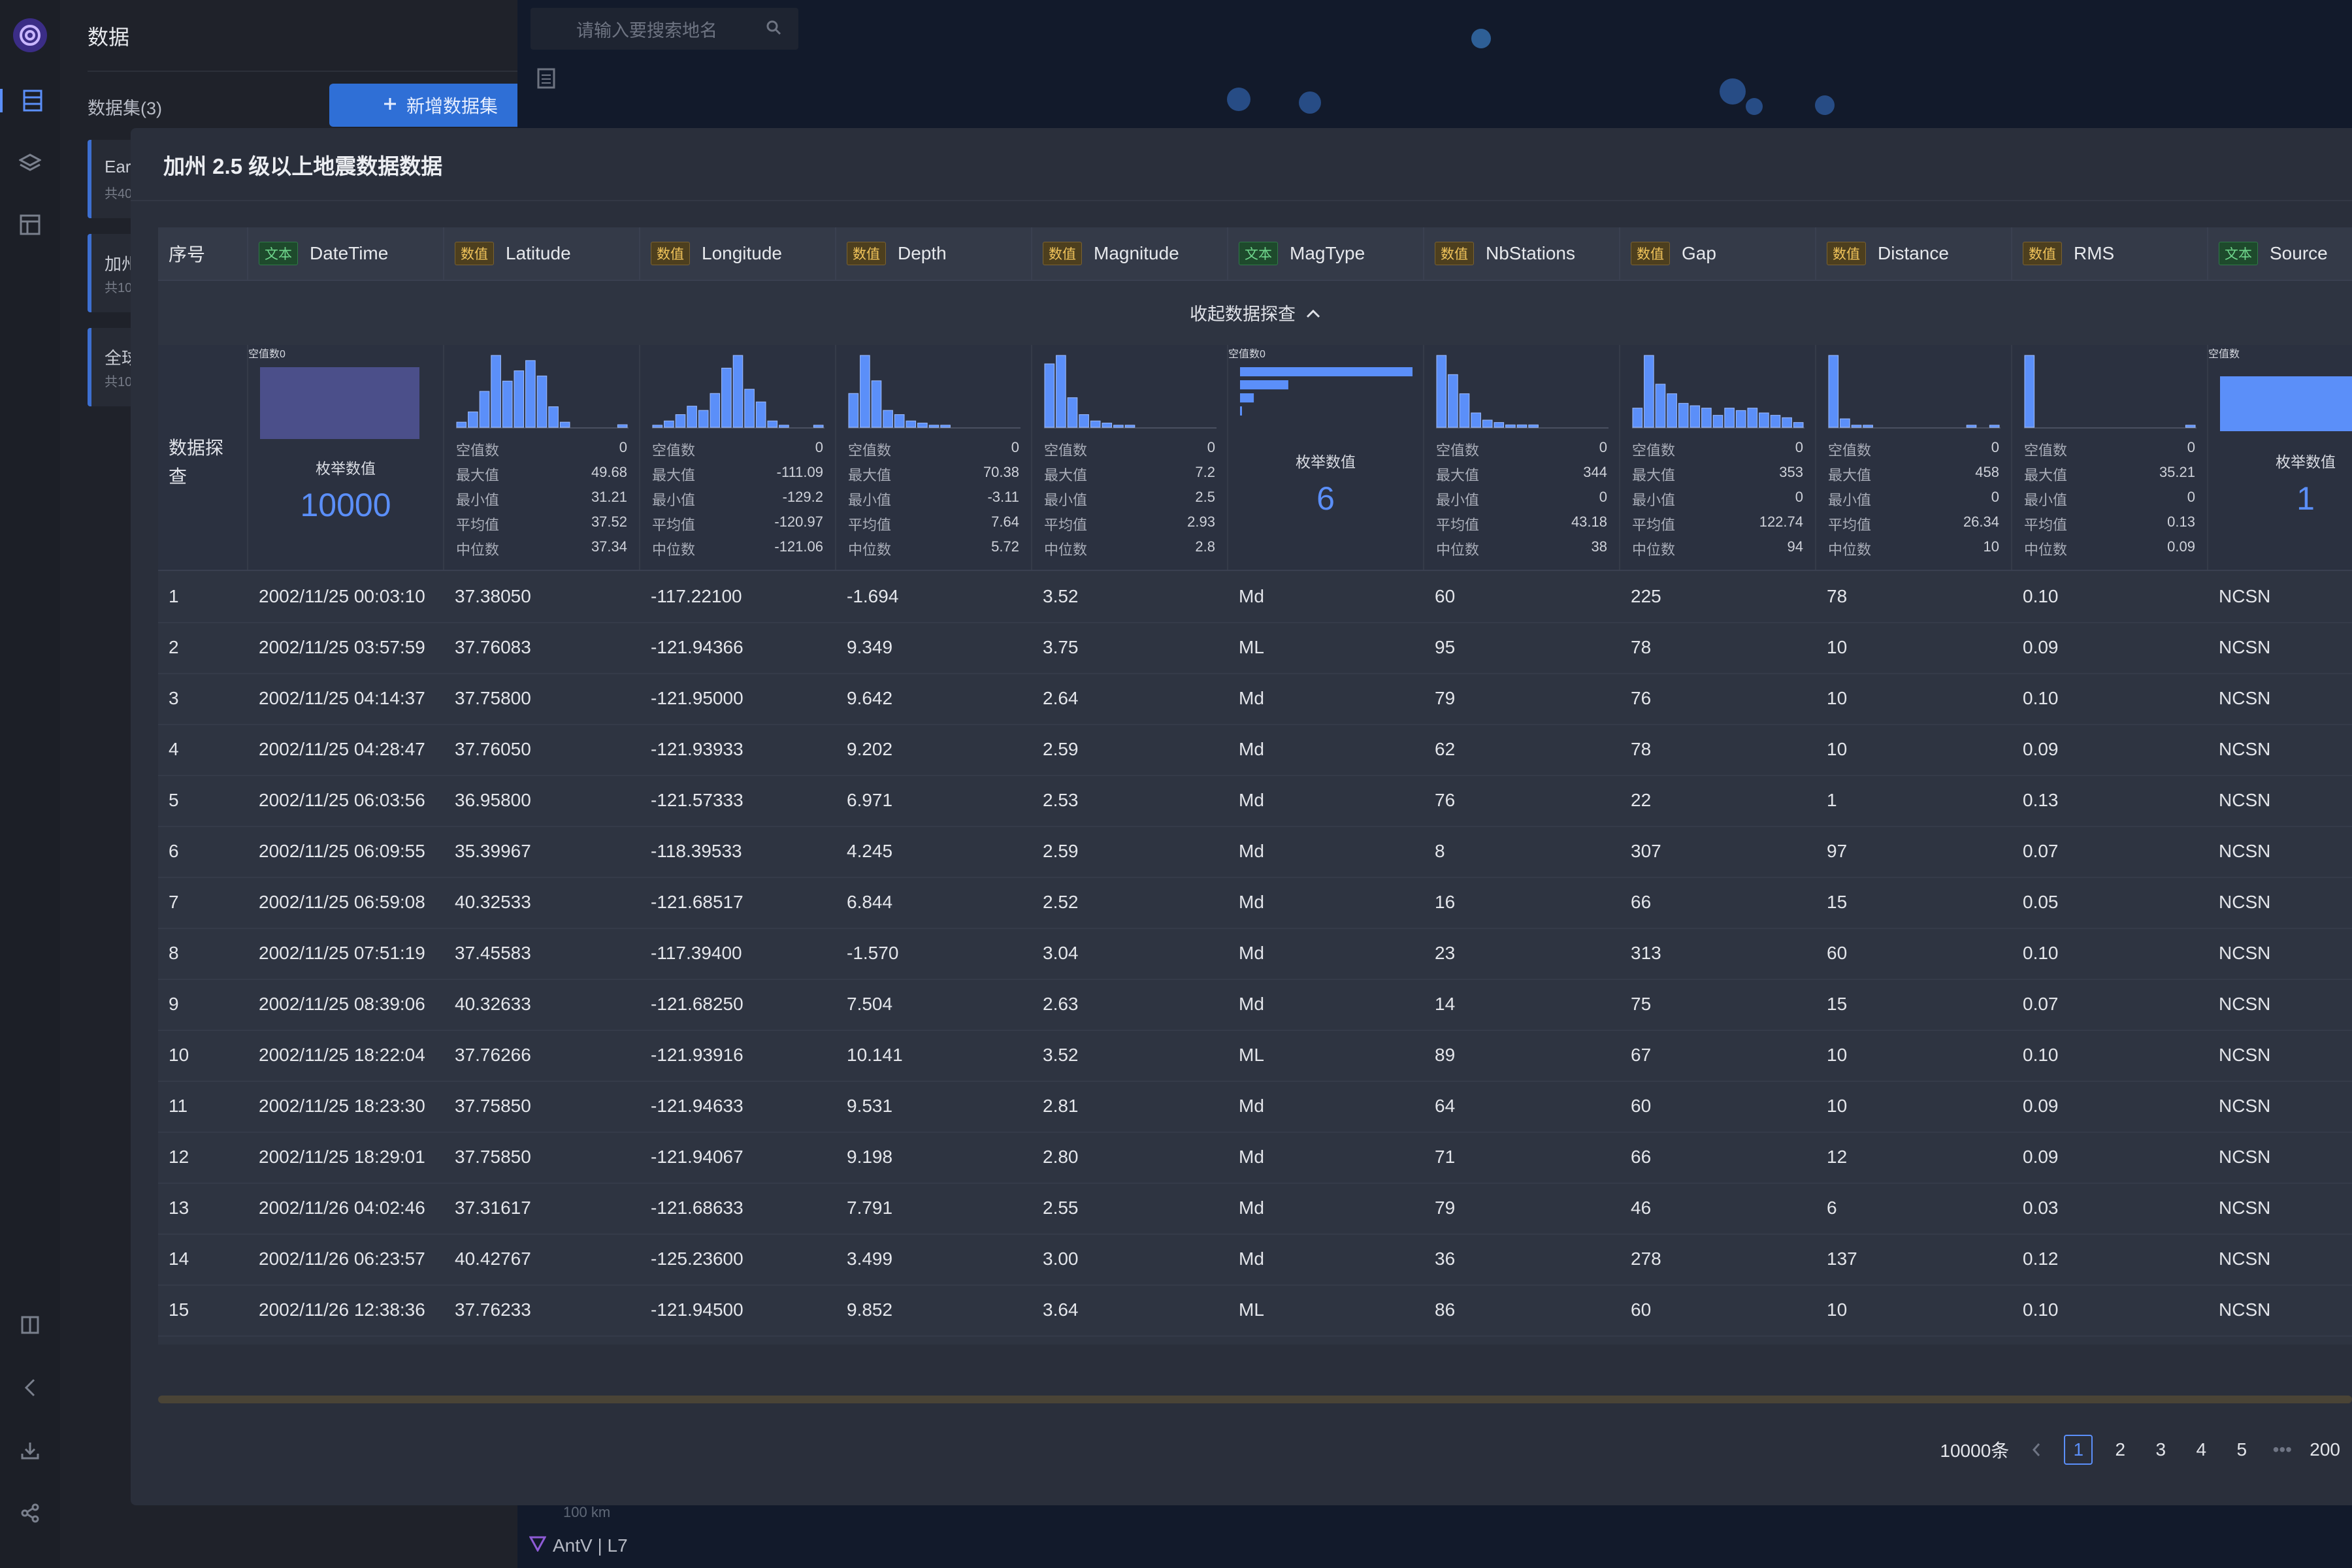  Describe the element at coordinates (870, 698) in the screenshot. I see `cell-depth: 9.642` at that location.